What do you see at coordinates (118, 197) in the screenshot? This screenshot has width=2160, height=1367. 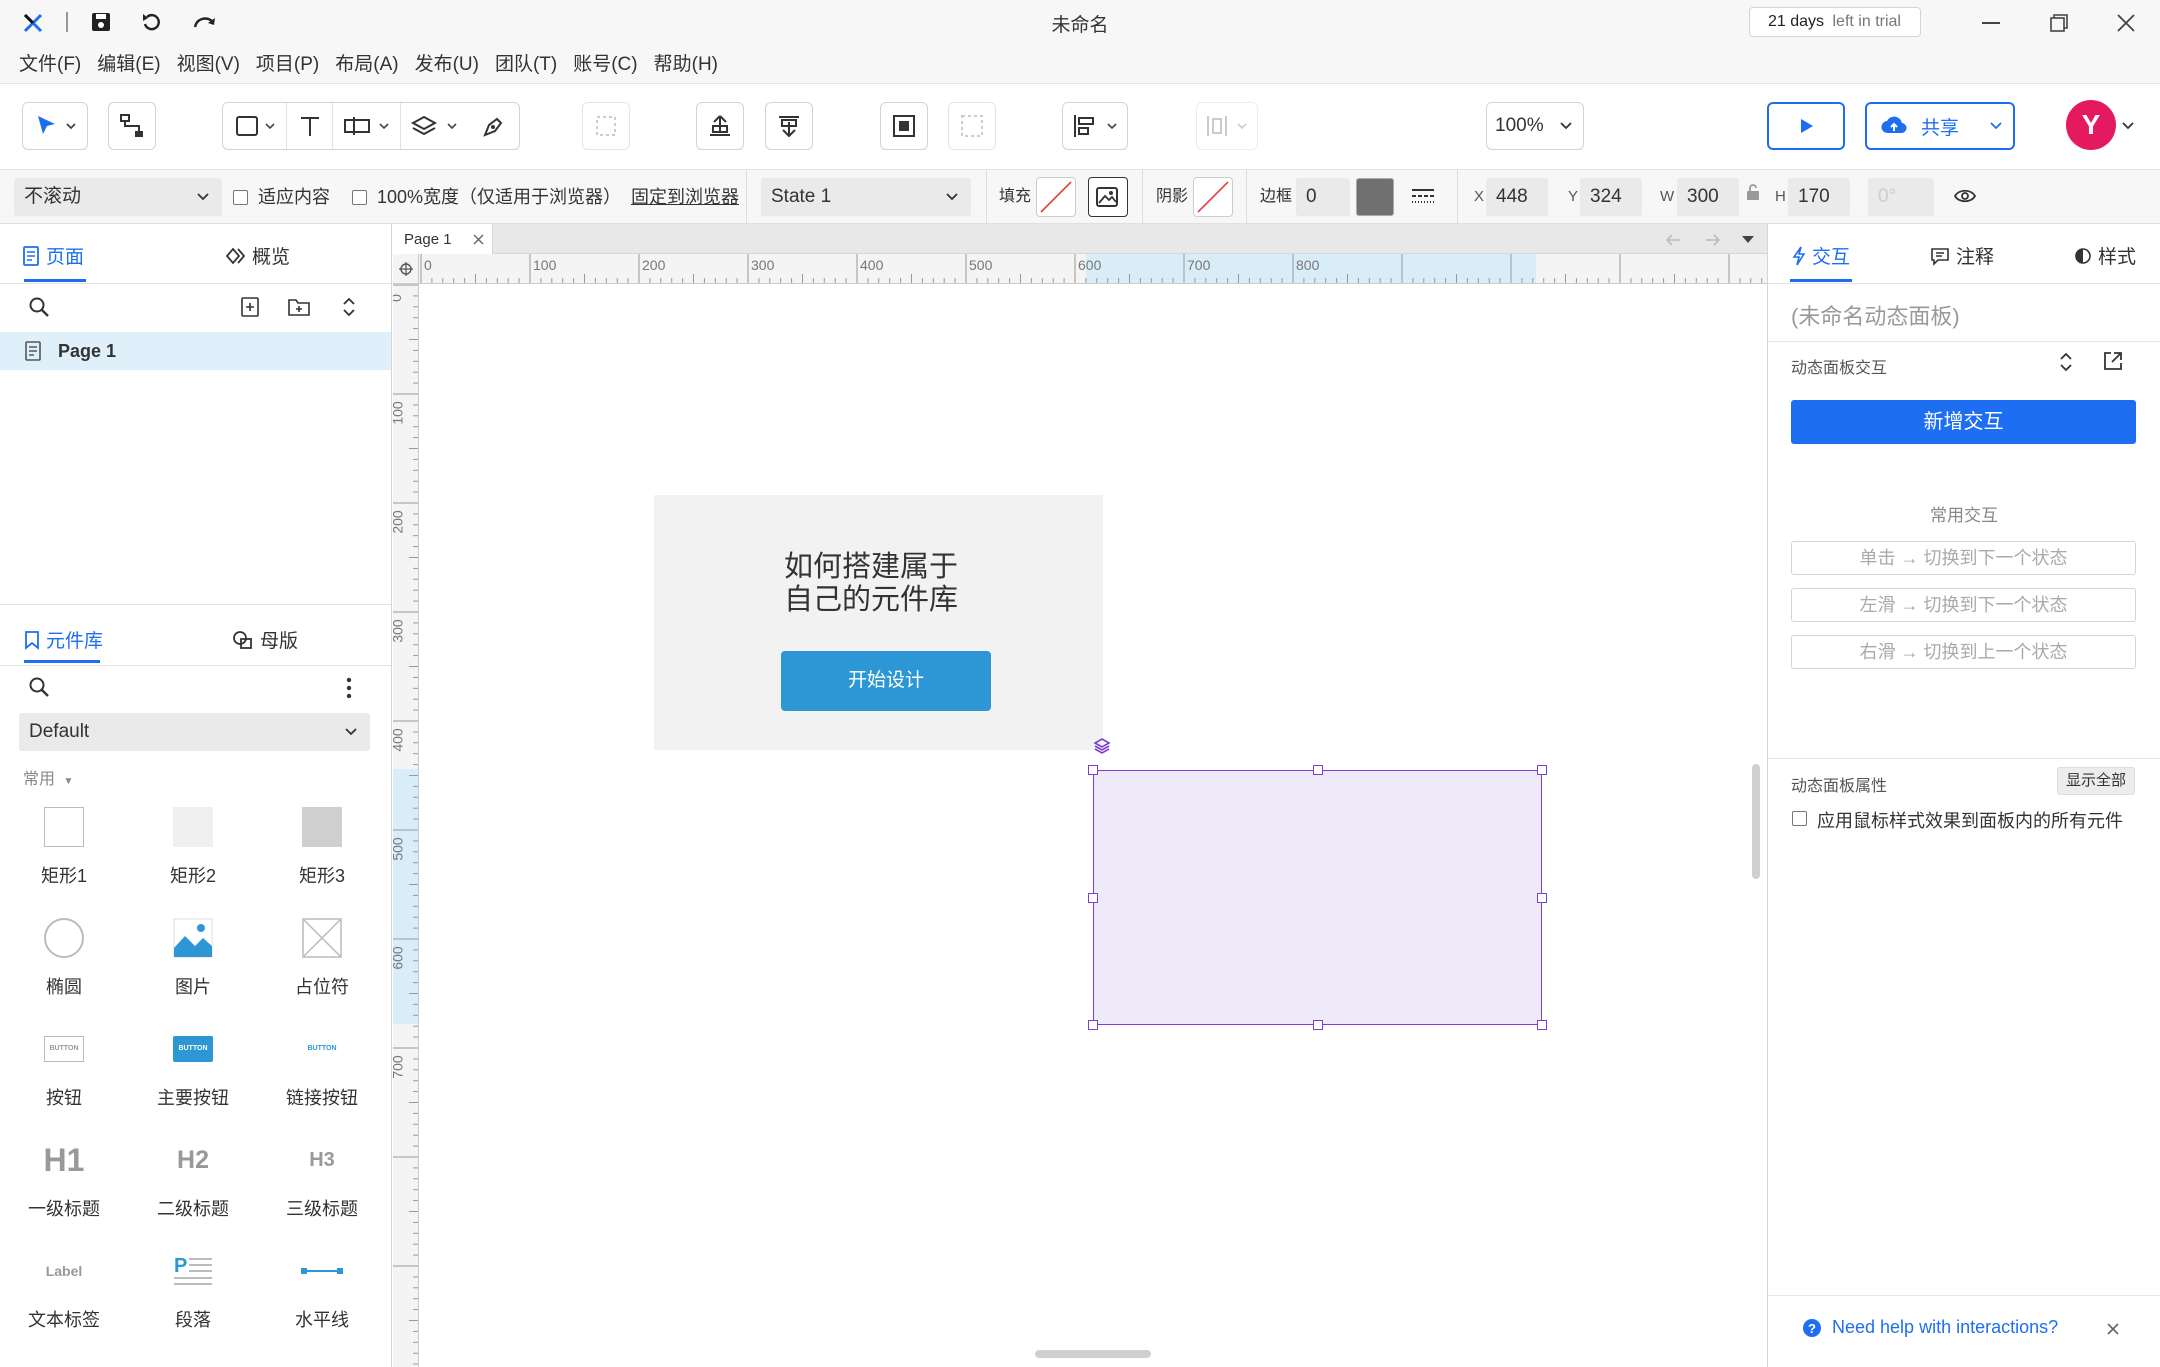 I see `scroll-select: 不滚动` at bounding box center [118, 197].